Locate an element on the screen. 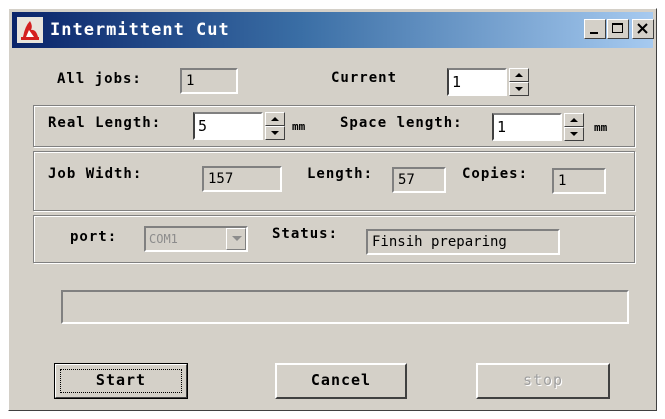  length-label: Length: is located at coordinates (340, 174).